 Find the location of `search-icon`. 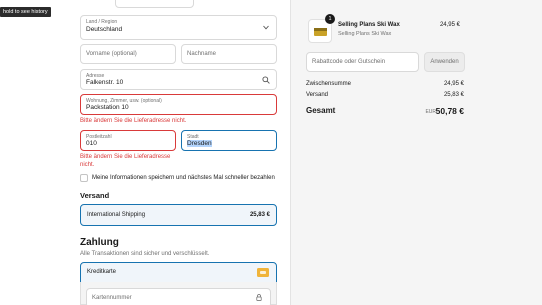

search-icon is located at coordinates (266, 80).